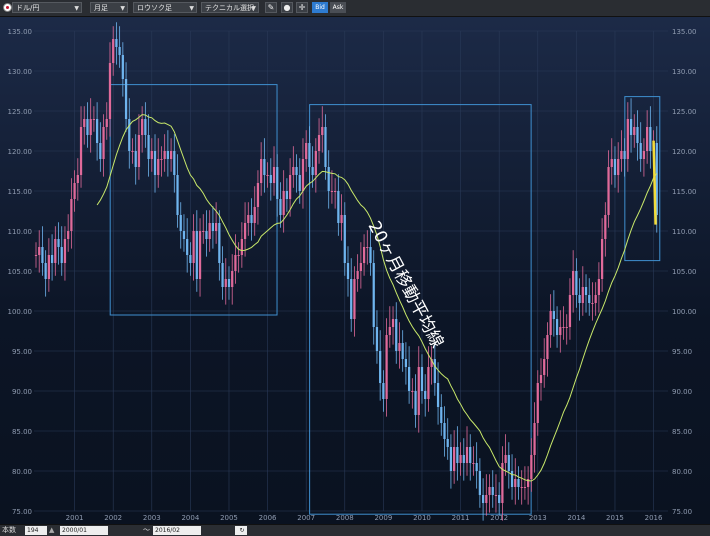  What do you see at coordinates (84, 530) in the screenshot?
I see `start-date-input: 2000/01` at bounding box center [84, 530].